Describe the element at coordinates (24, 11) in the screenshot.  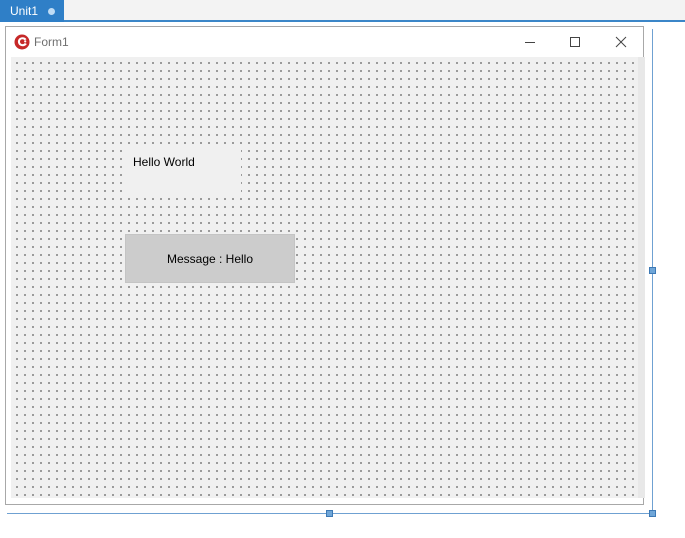
I see `tab-unit1-label: Unit1` at that location.